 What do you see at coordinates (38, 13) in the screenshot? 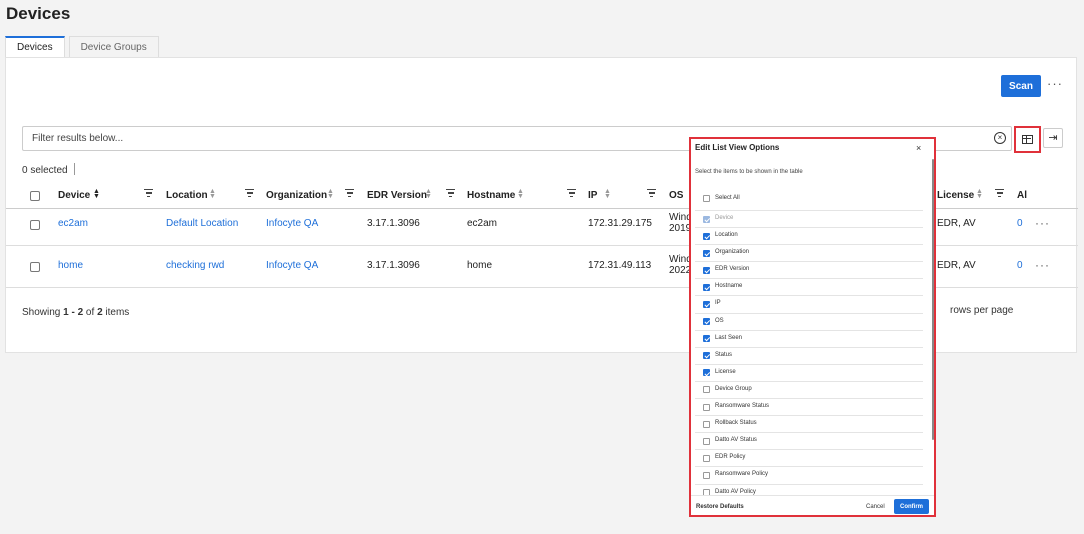
I see `page-title: Devices` at bounding box center [38, 13].